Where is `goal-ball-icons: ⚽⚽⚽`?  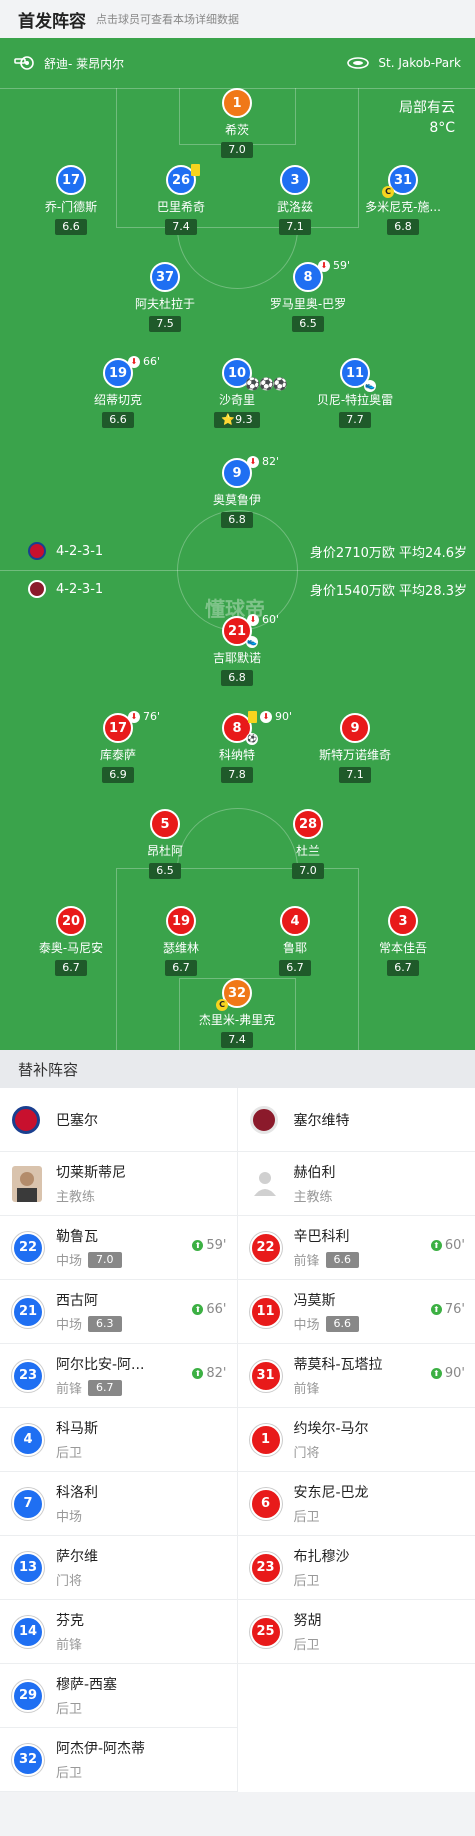 goal-ball-icons: ⚽⚽⚽ is located at coordinates (266, 384).